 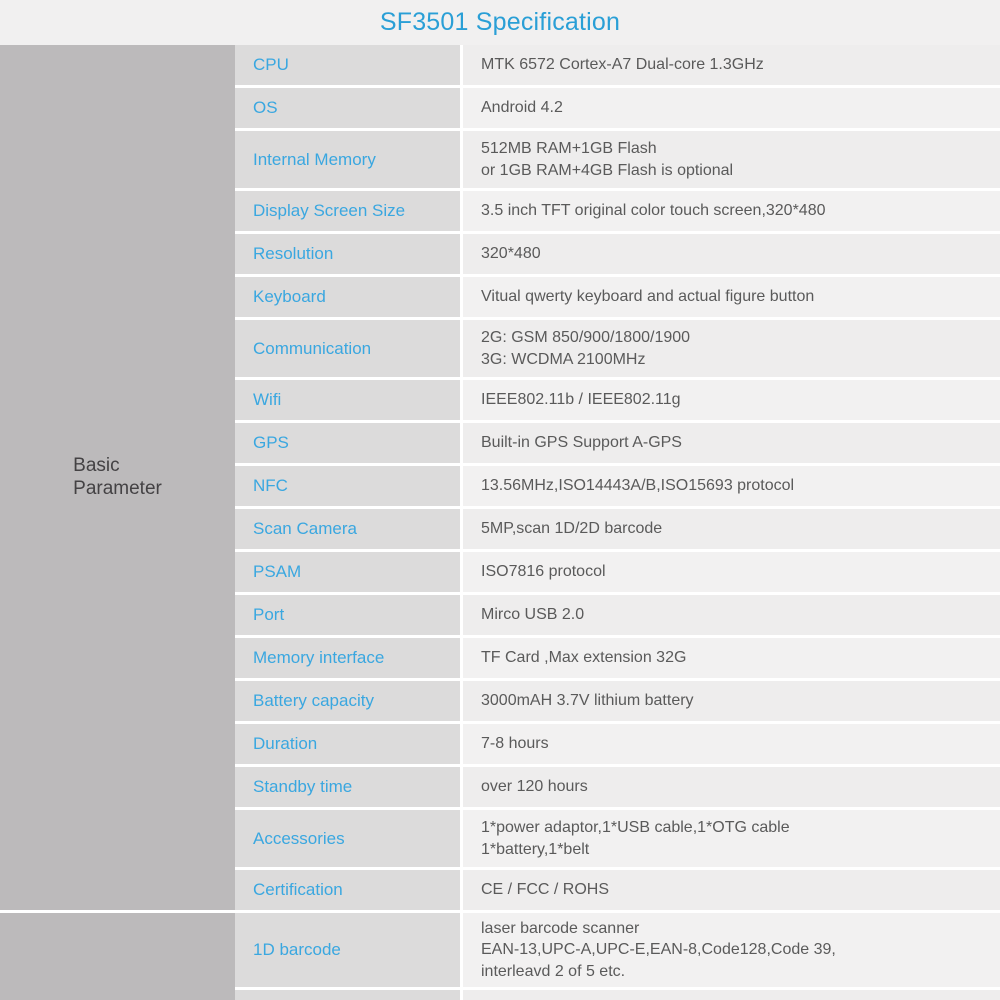 I want to click on table-row: Port Mirco USB 2.0, so click(x=617, y=616).